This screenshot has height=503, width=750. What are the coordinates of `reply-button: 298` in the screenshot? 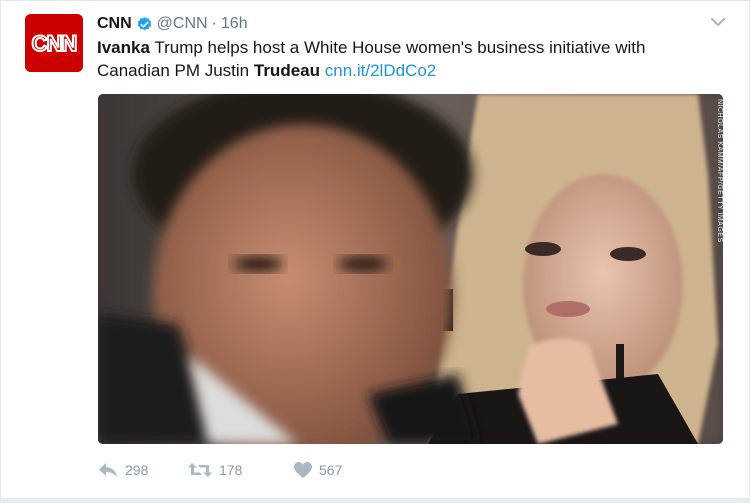 It's located at (142, 470).